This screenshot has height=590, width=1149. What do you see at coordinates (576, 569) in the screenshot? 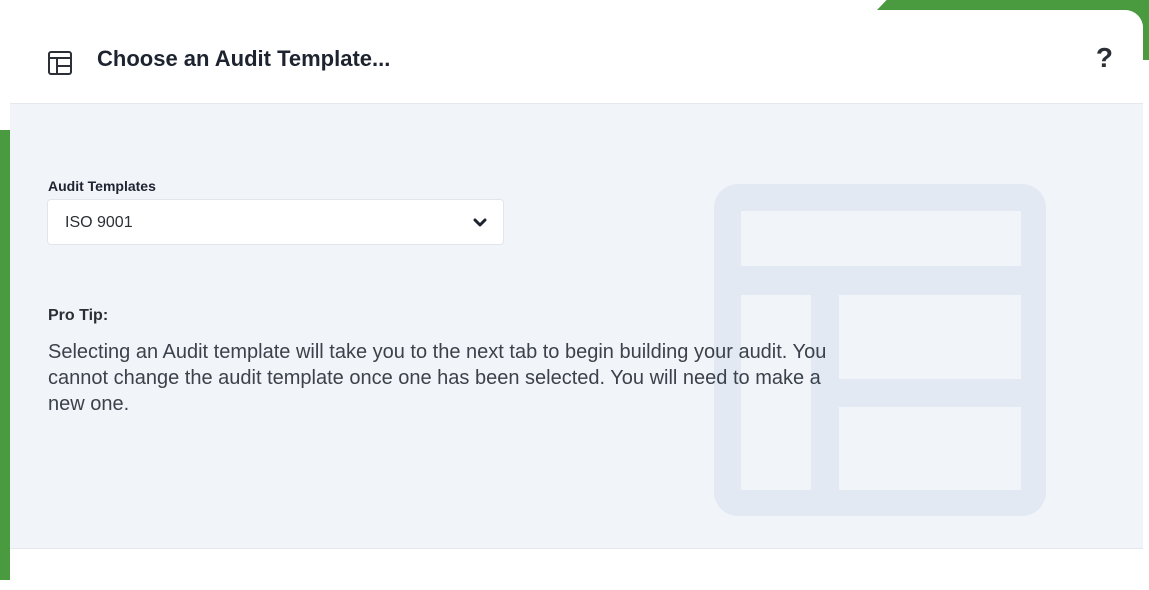
I see `dialog-footer` at bounding box center [576, 569].